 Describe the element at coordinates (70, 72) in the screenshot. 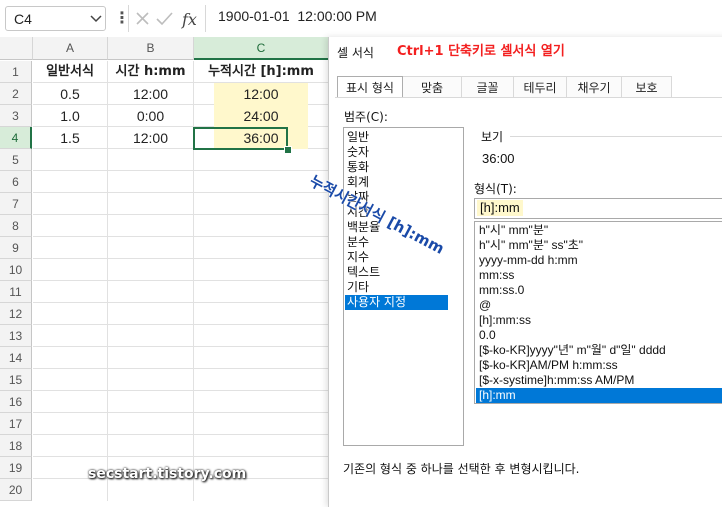

I see `cell-a1: 일반서식` at that location.